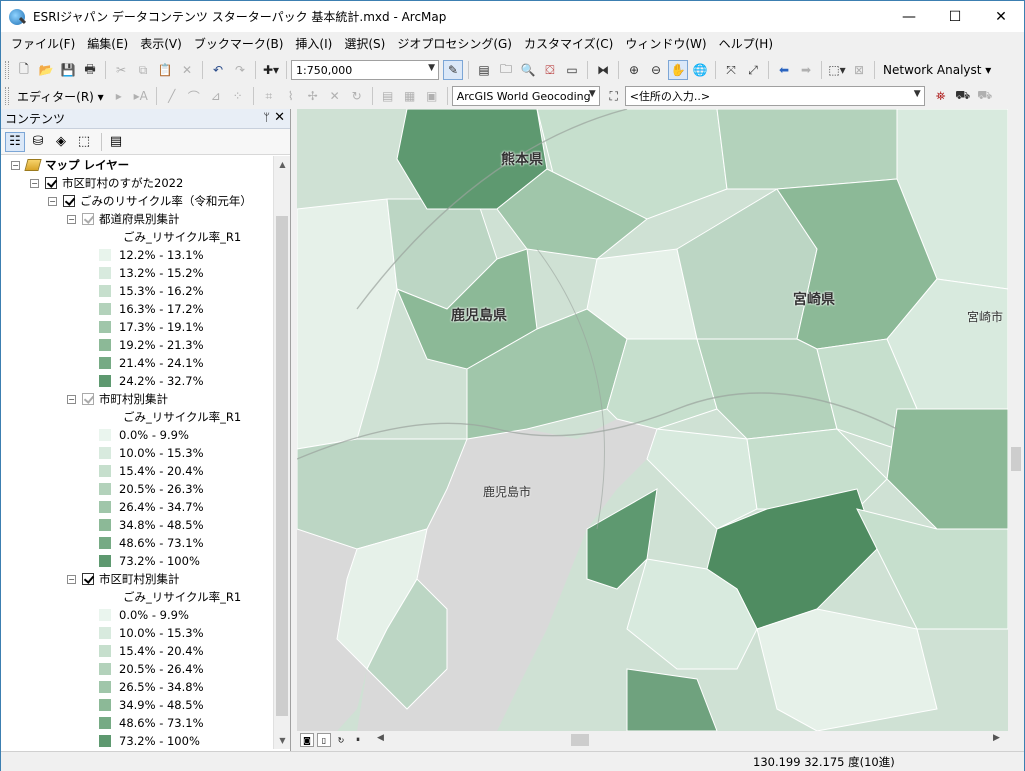 This screenshot has width=1025, height=771. Describe the element at coordinates (218, 70) in the screenshot. I see `undo-icon: ↶` at that location.